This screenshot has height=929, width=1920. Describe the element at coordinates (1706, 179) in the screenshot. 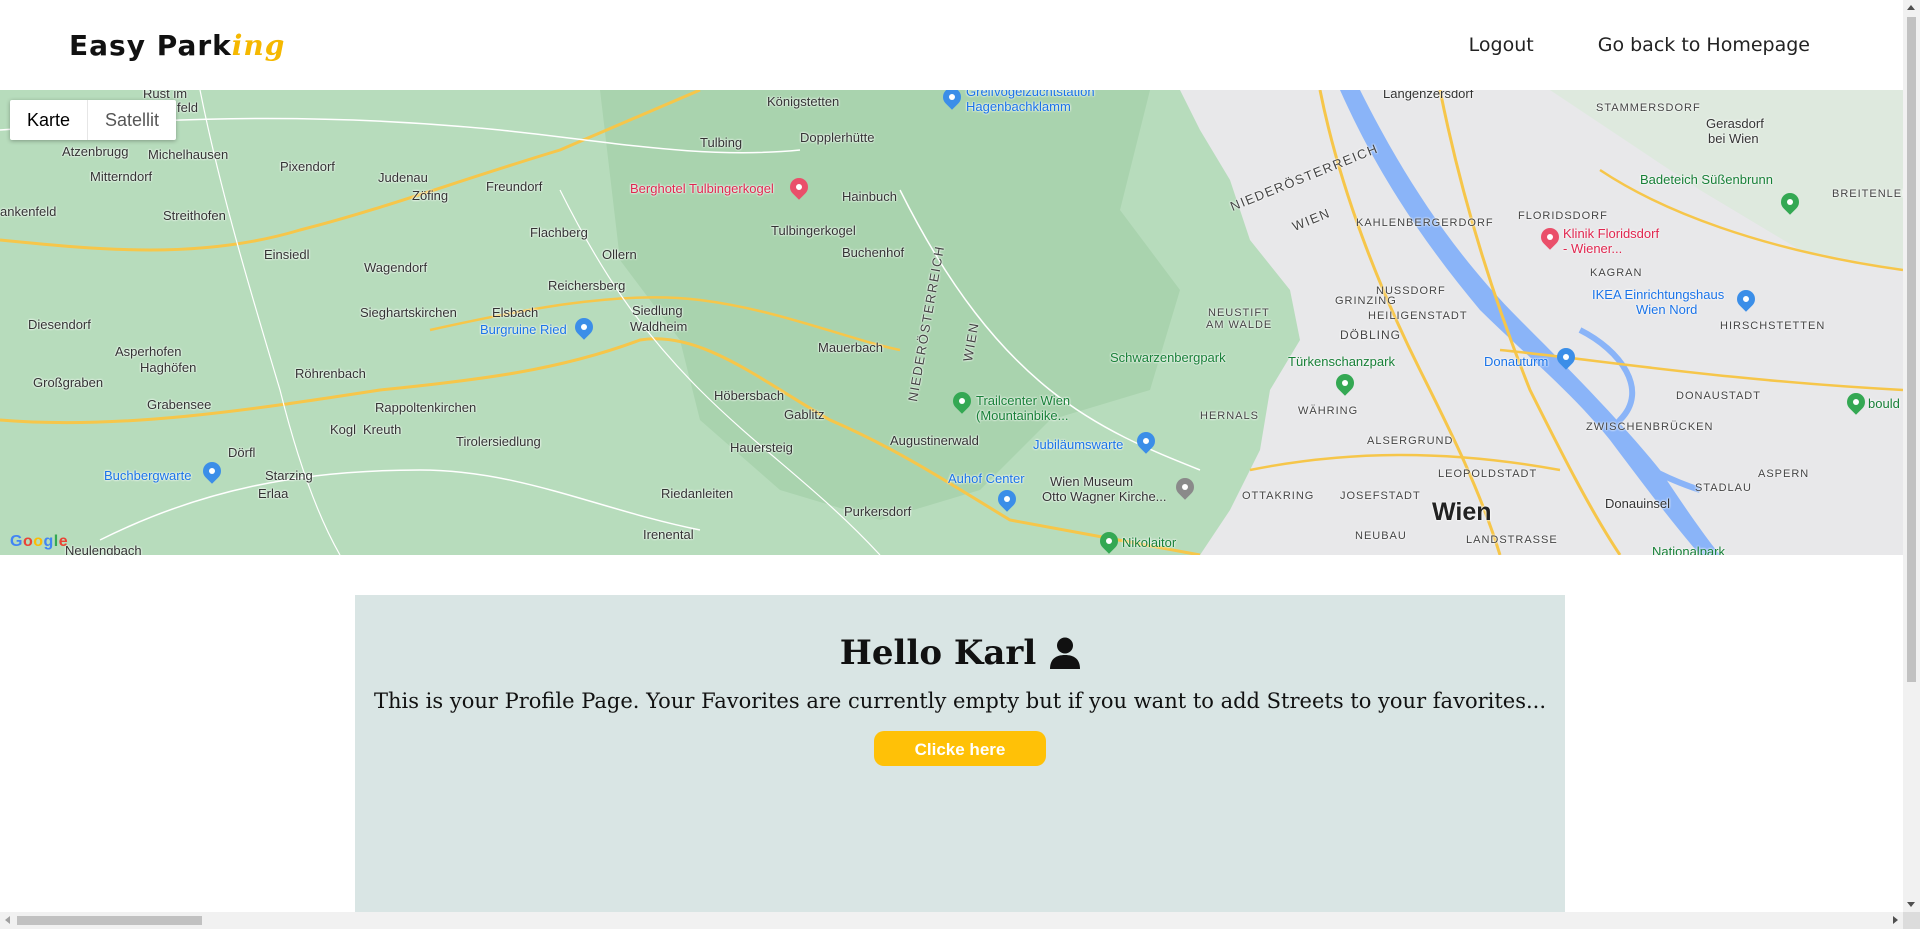

I see `map-label-badeteich: Badeteich Süßenbrunn` at that location.